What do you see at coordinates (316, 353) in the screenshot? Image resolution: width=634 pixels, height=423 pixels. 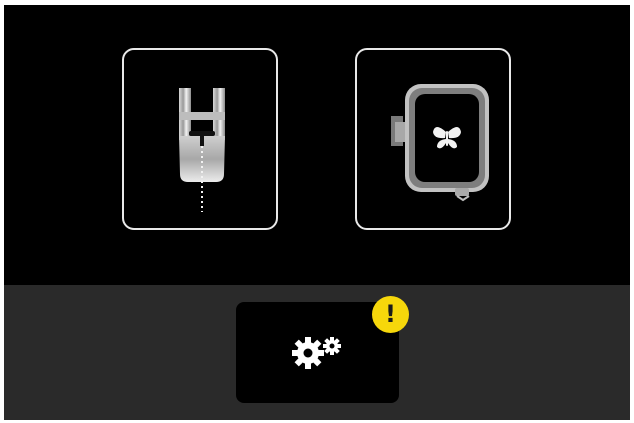 I see `gears-icon` at bounding box center [316, 353].